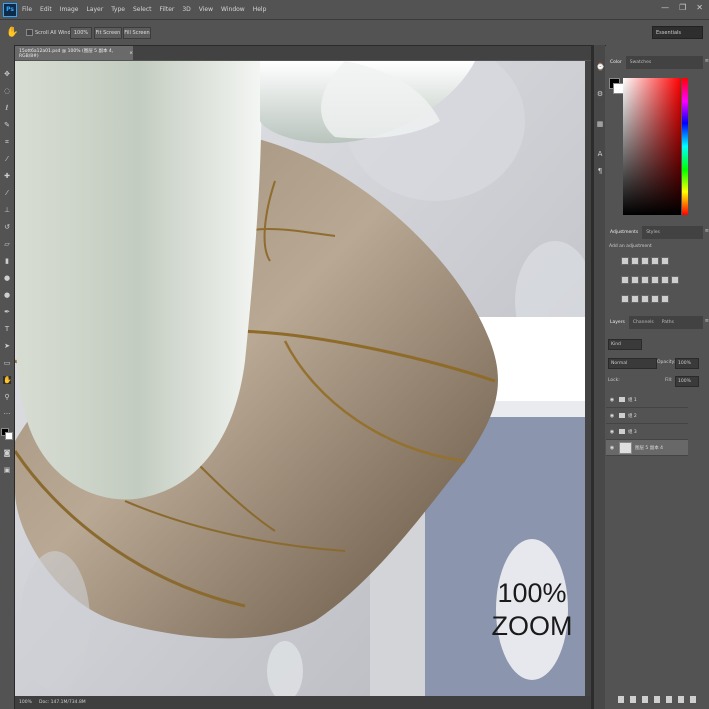  I want to click on tab-channels: Channels, so click(643, 322).